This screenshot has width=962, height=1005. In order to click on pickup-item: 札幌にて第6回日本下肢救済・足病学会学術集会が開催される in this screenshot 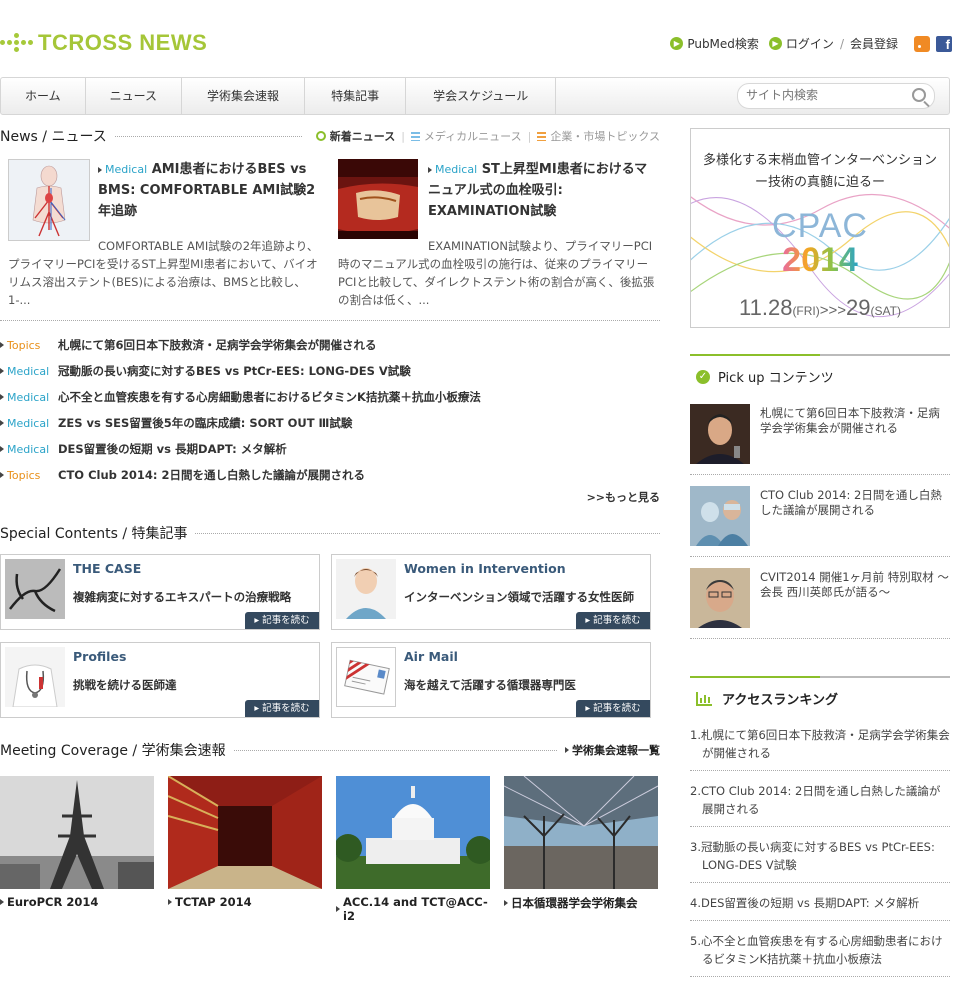, I will do `click(820, 433)`.